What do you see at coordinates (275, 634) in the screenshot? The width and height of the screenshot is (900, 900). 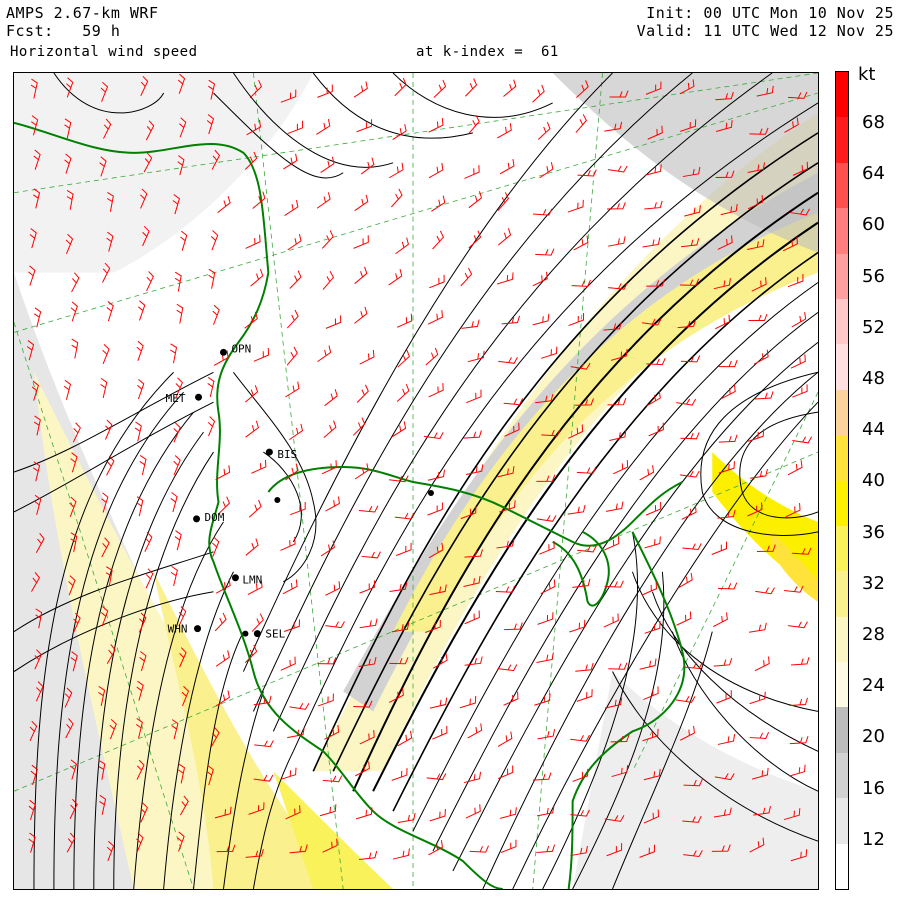 I see `svg-text: SEL` at bounding box center [275, 634].